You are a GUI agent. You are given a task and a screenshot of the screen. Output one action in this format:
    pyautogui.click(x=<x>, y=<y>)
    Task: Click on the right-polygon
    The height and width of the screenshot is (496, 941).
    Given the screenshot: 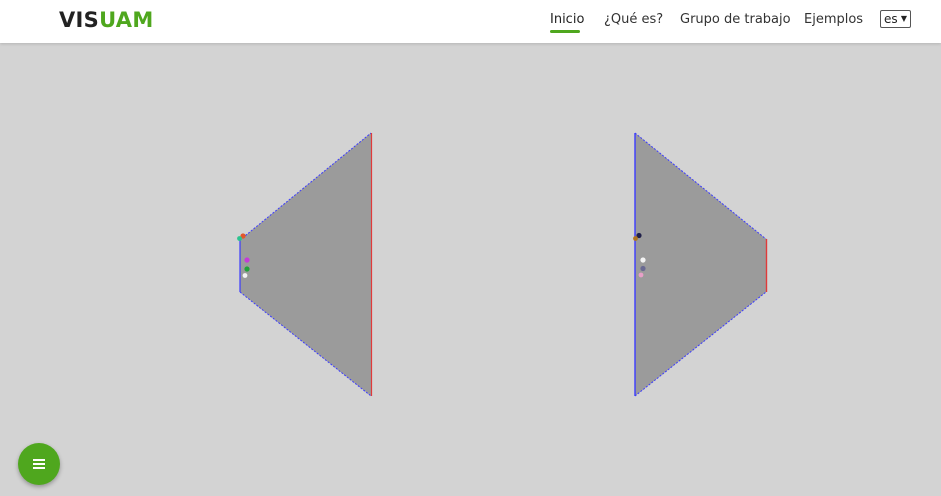 What is the action you would take?
    pyautogui.click(x=700, y=264)
    